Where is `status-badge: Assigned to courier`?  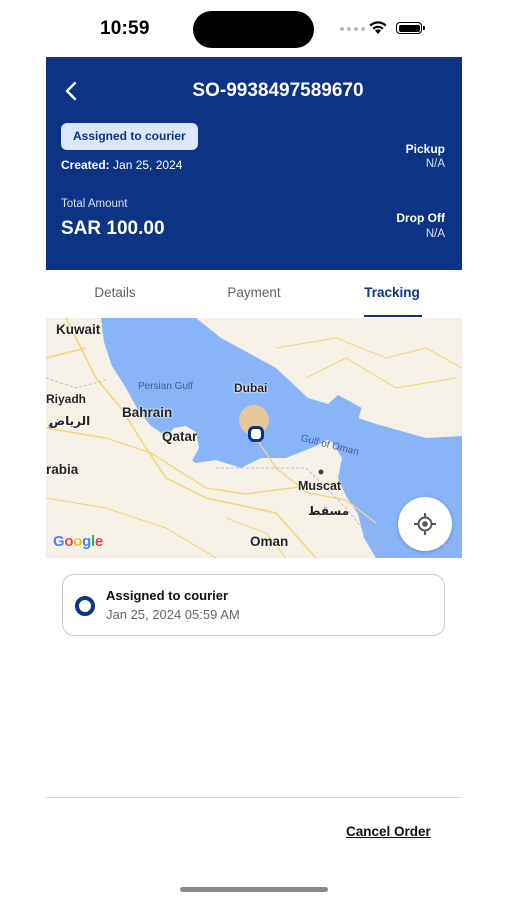
status-badge: Assigned to courier is located at coordinates (129, 136).